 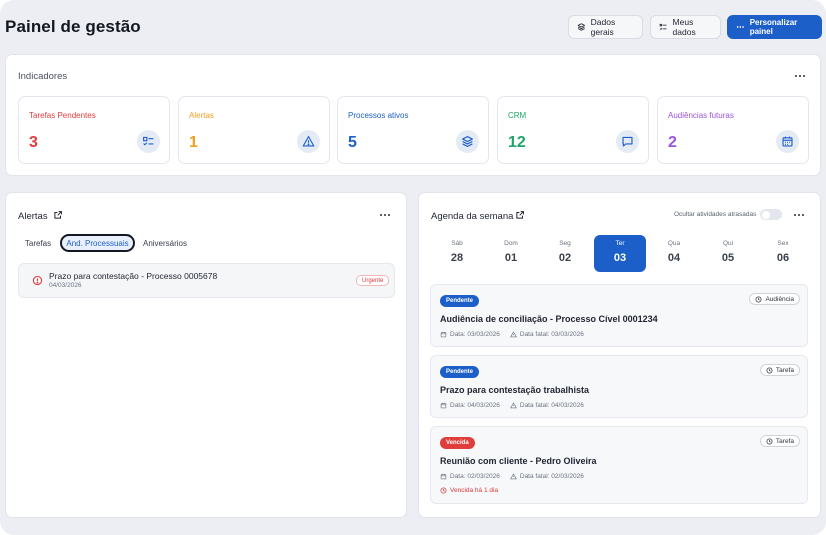 I want to click on tab-aniversarios: Aniversários, so click(x=165, y=243).